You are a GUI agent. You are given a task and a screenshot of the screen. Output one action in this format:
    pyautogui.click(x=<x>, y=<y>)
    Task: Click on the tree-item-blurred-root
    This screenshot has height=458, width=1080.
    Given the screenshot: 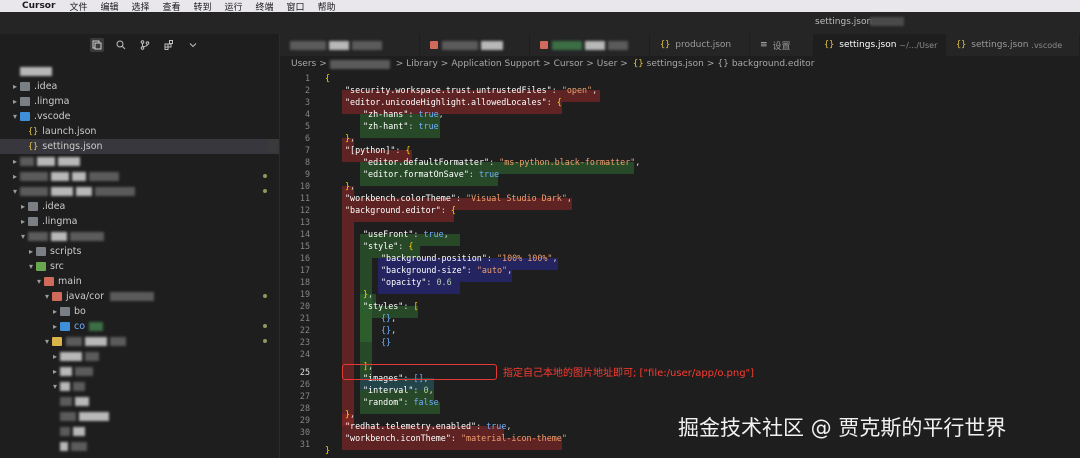 What is the action you would take?
    pyautogui.click(x=139, y=71)
    